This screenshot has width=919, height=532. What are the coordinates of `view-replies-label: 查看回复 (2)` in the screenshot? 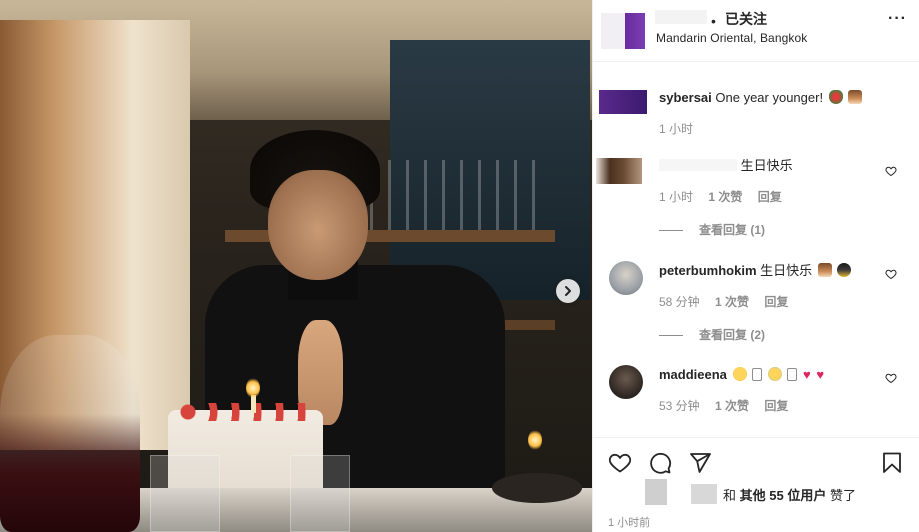 It's located at (732, 335).